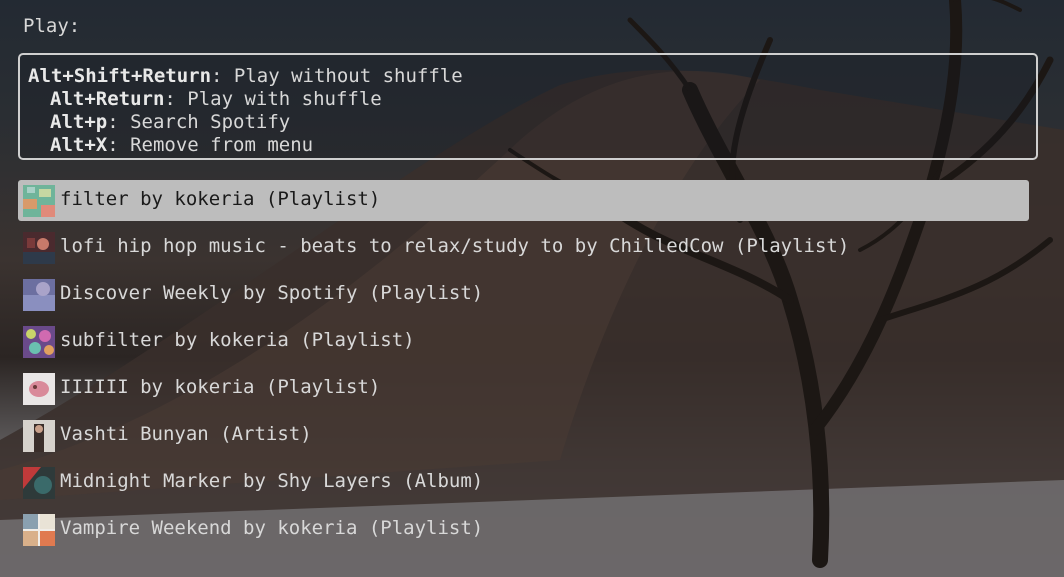 The height and width of the screenshot is (577, 1064). I want to click on item-label: Midnight Marker by Shy Layers (Album), so click(272, 480).